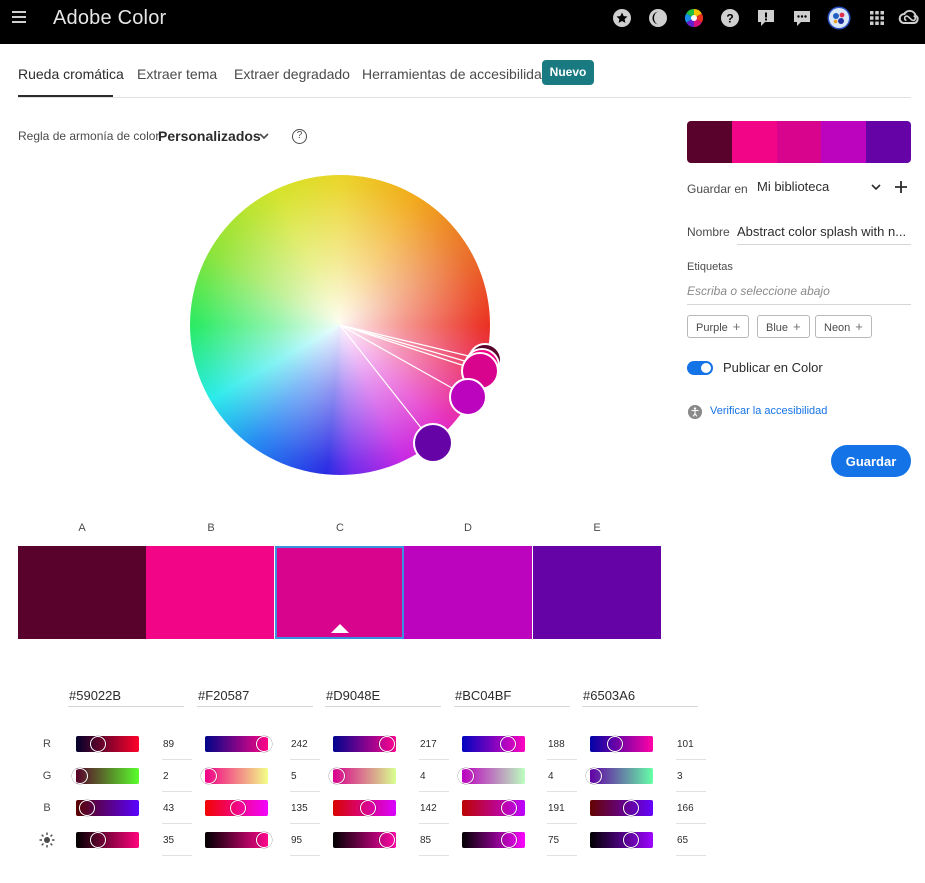 Image resolution: width=925 pixels, height=883 pixels. Describe the element at coordinates (877, 18) in the screenshot. I see `apps-grid-icon` at that location.